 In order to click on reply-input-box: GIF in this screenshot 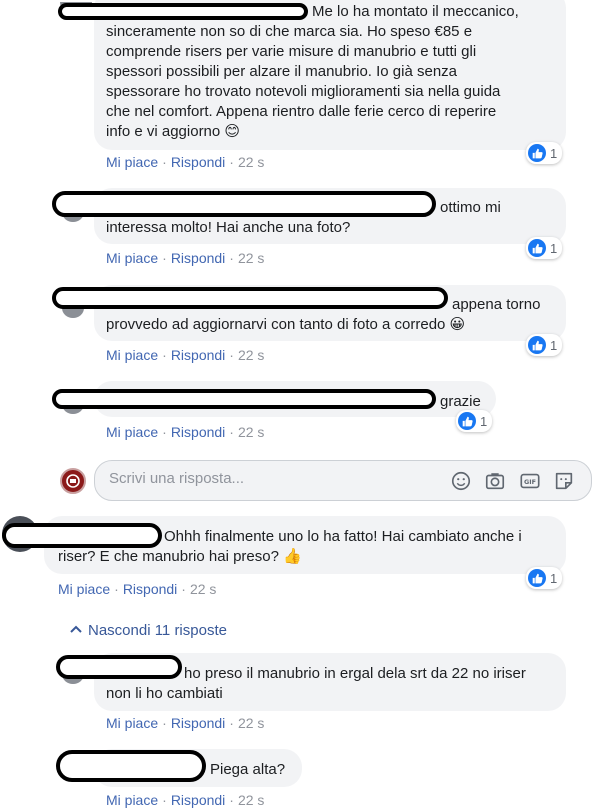, I will do `click(343, 480)`.